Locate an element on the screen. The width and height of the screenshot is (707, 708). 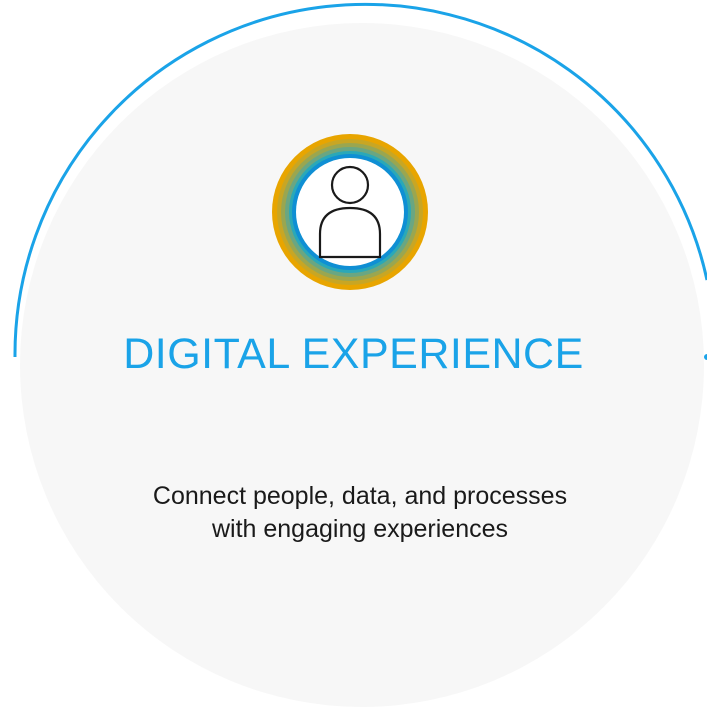
card-title: DIGITAL EXPERIENCE is located at coordinates (353, 354).